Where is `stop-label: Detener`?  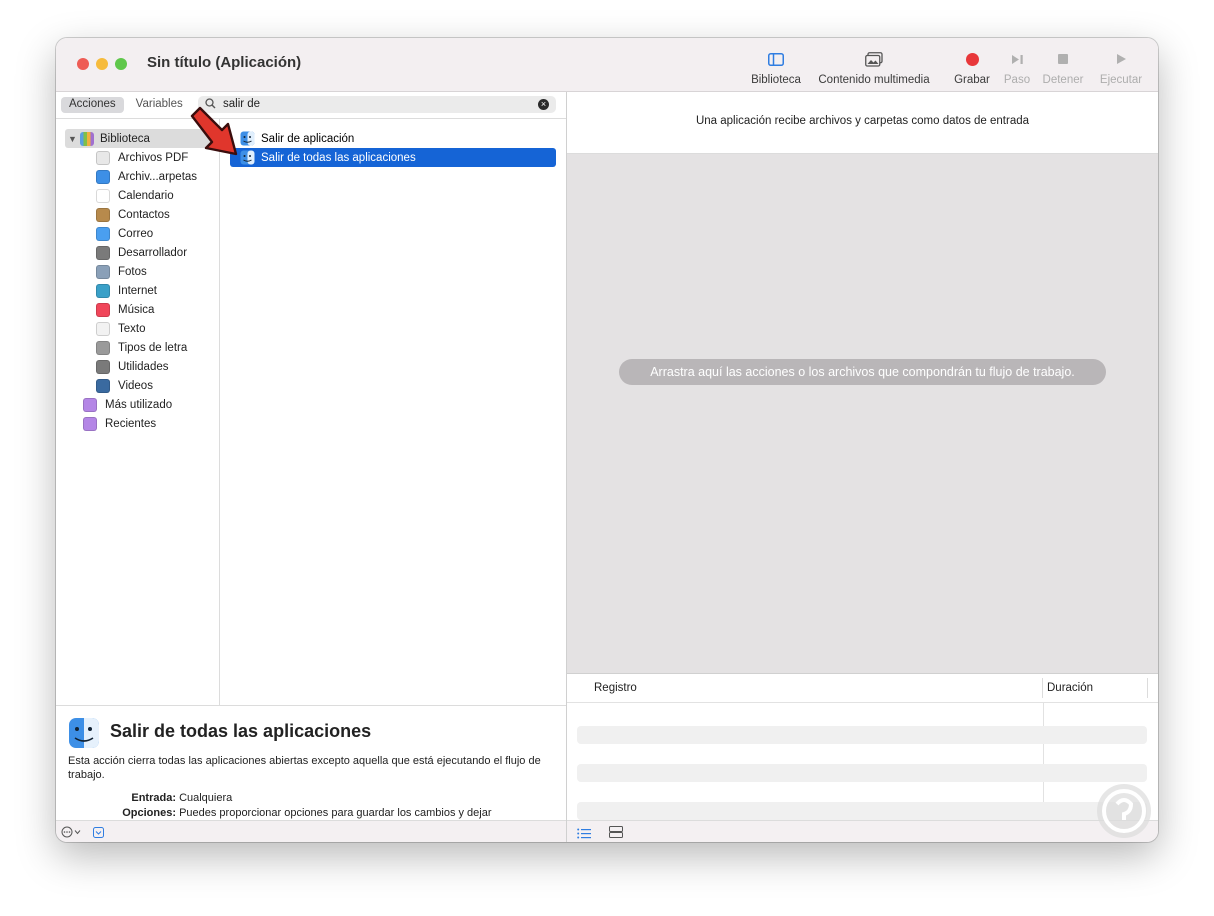
stop-label: Detener is located at coordinates (1063, 80).